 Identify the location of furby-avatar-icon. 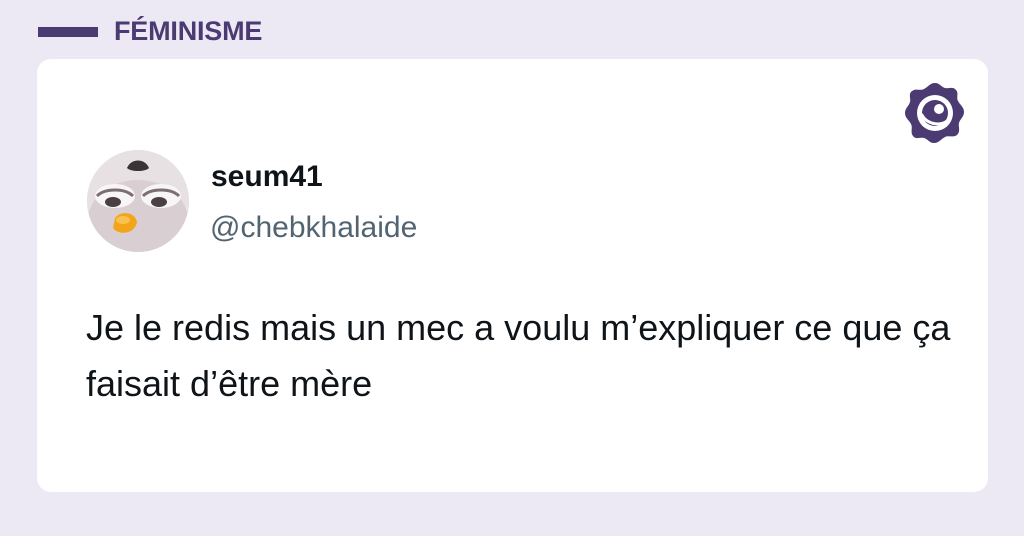
(138, 201).